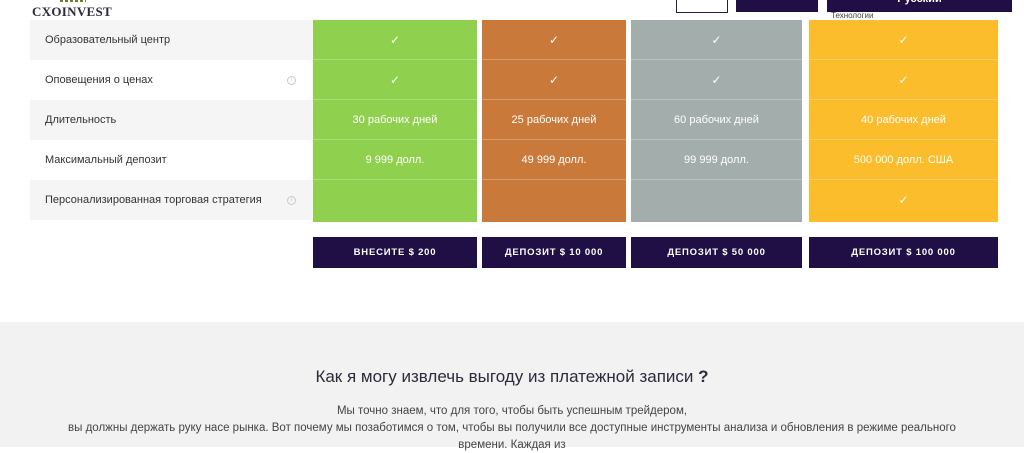  What do you see at coordinates (171, 120) in the screenshot?
I see `feature-row: Длительность` at bounding box center [171, 120].